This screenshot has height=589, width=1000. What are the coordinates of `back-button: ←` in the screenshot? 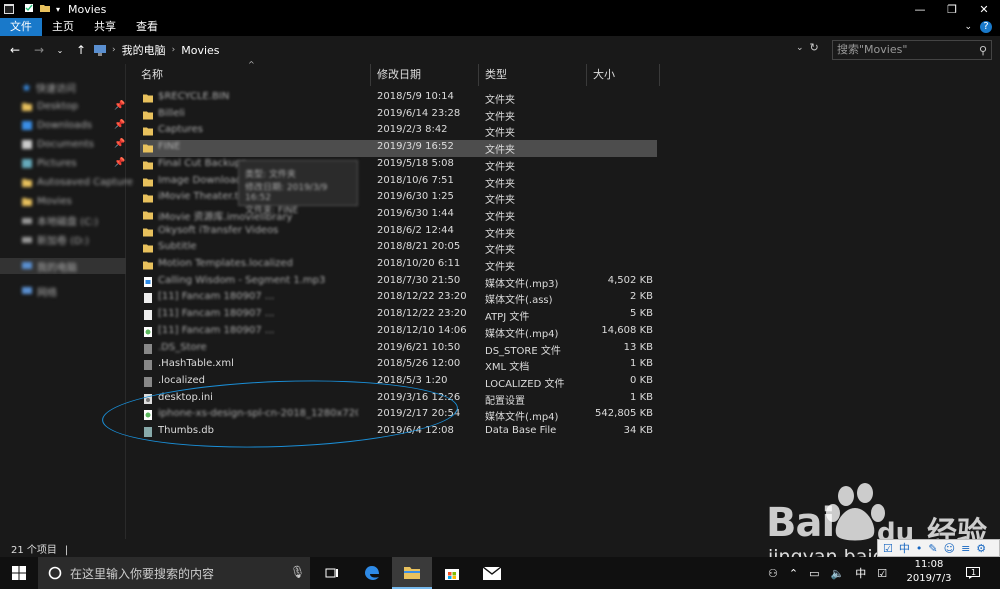 It's located at (15, 50).